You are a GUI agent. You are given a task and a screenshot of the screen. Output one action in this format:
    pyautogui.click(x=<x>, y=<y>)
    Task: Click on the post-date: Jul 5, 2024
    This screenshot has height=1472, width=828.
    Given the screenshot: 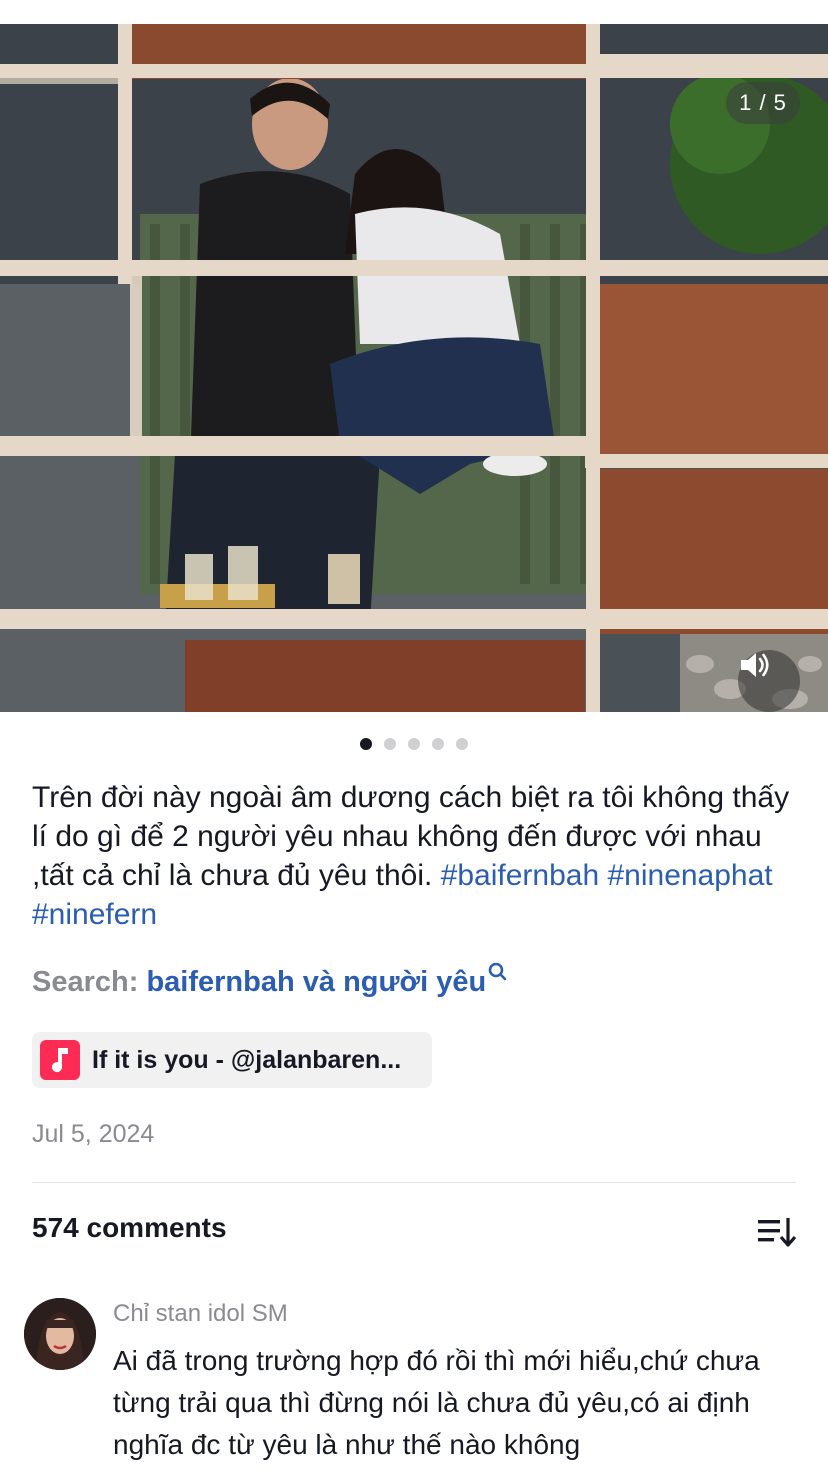 What is the action you would take?
    pyautogui.click(x=93, y=1134)
    